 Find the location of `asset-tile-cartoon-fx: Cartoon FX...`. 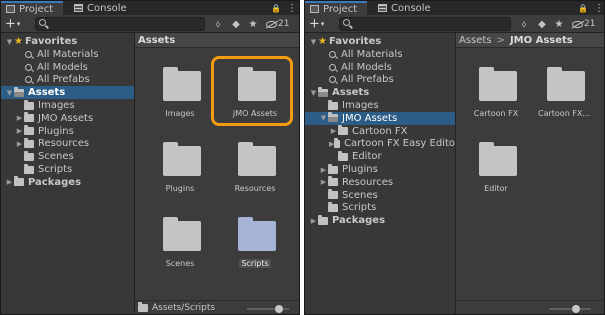

asset-tile-cartoon-fx: Cartoon FX... is located at coordinates (564, 96).